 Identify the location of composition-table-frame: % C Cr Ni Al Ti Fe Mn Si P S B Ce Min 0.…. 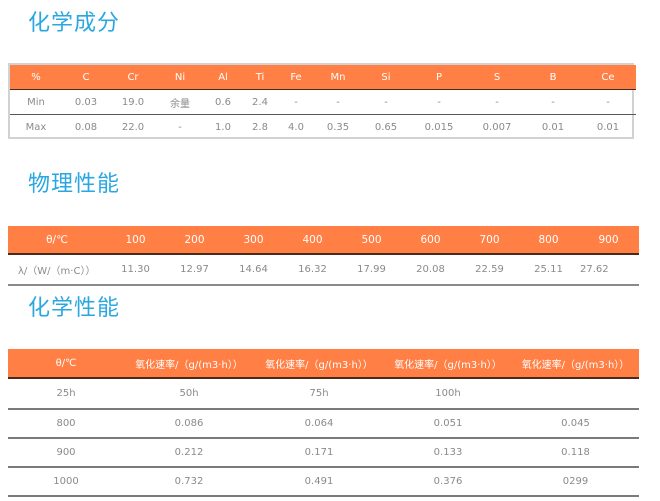
(322, 101).